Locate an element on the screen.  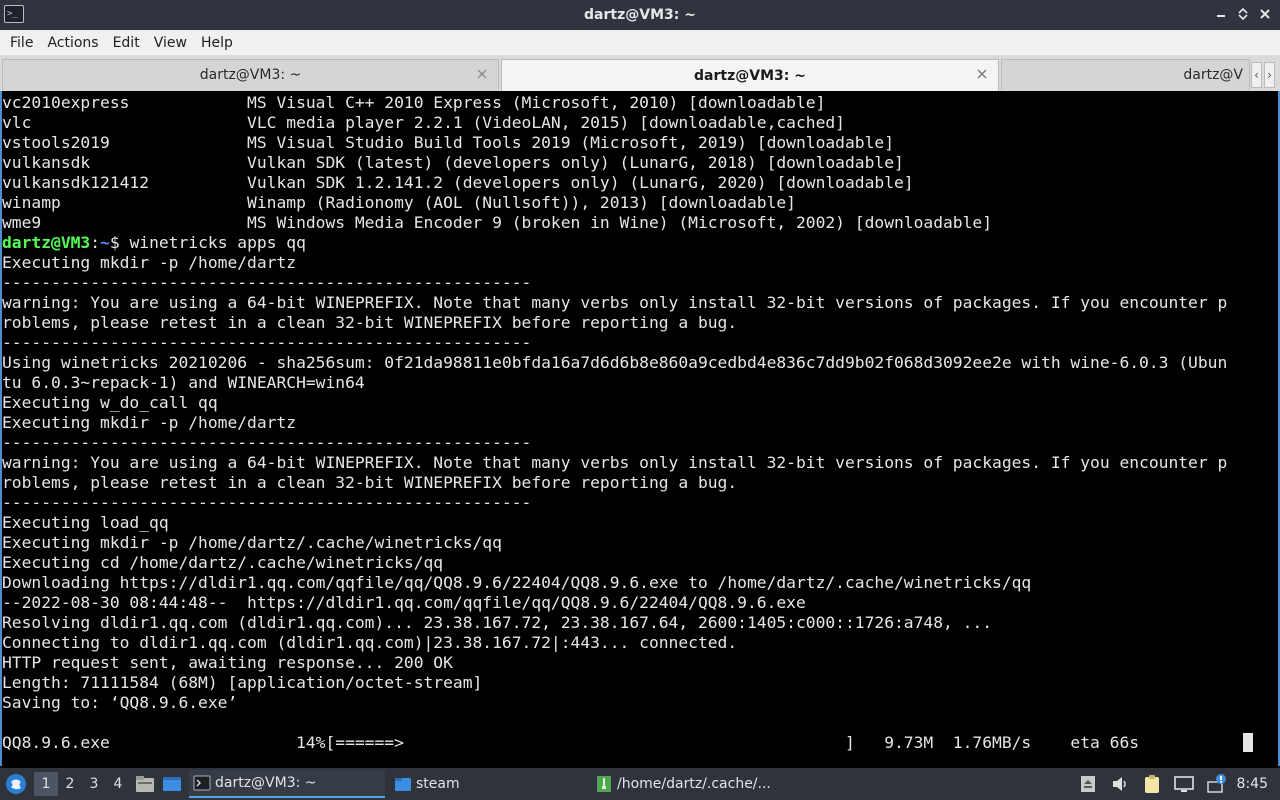
system-tray: 8:45 is located at coordinates (1178, 784).